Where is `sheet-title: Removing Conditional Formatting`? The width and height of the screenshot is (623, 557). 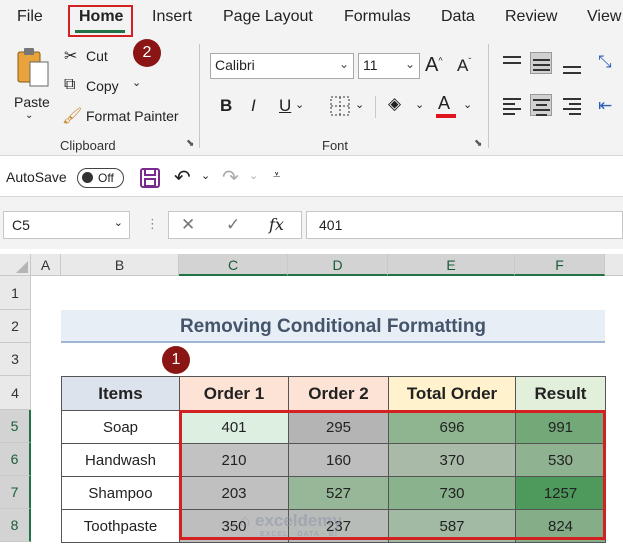 sheet-title: Removing Conditional Formatting is located at coordinates (333, 326).